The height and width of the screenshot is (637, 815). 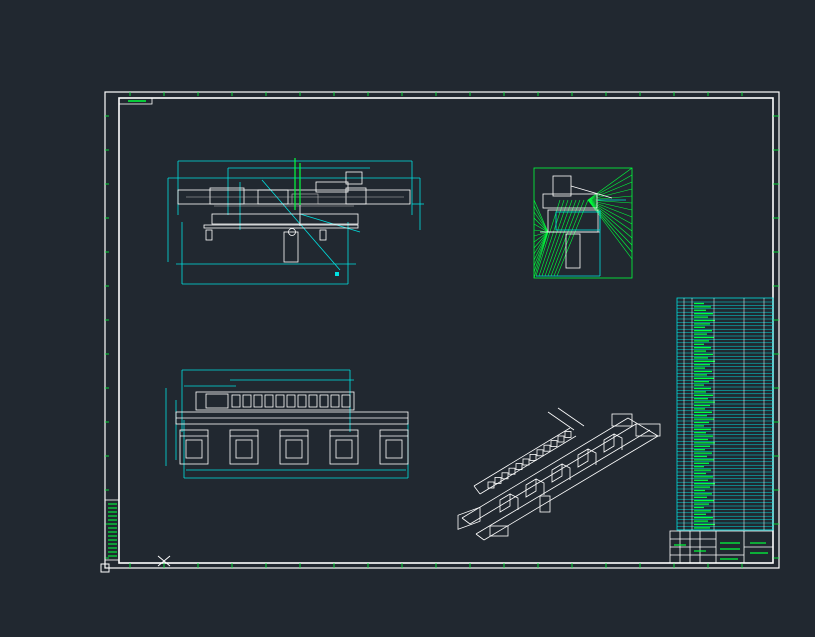 I want to click on bom-table, so click(x=725, y=414).